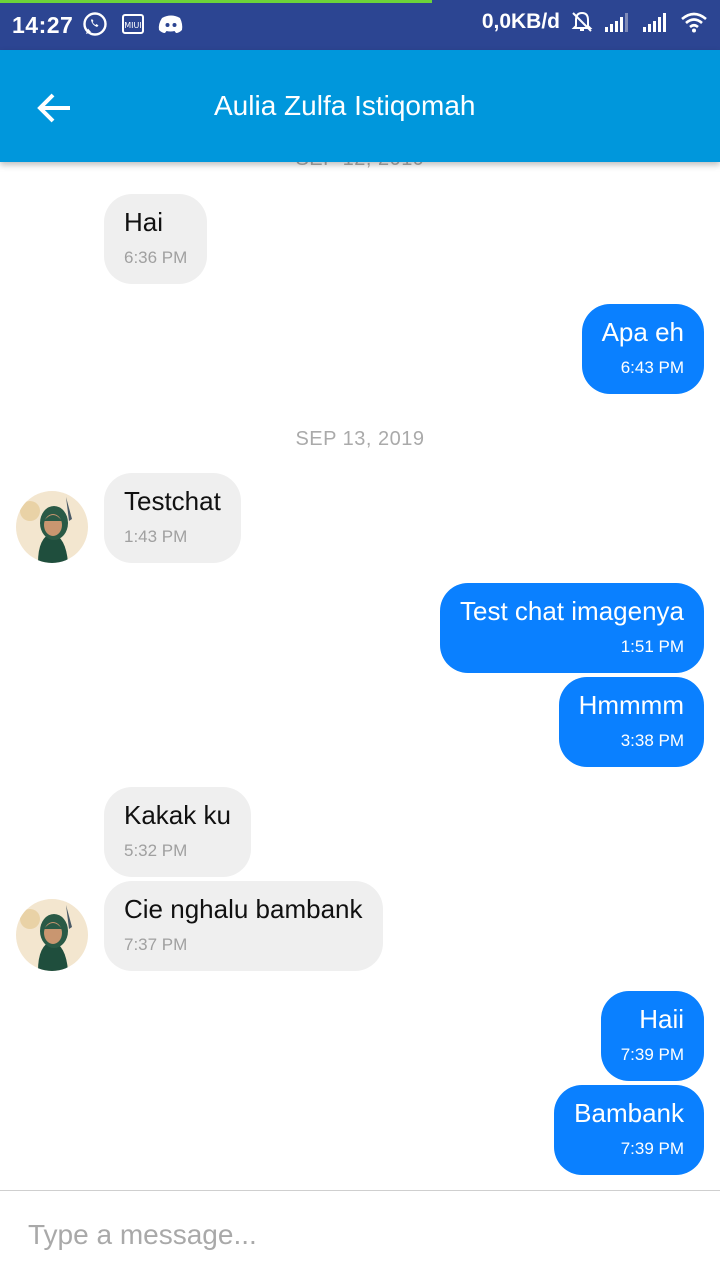  I want to click on message-time: 3:38 PM, so click(652, 740).